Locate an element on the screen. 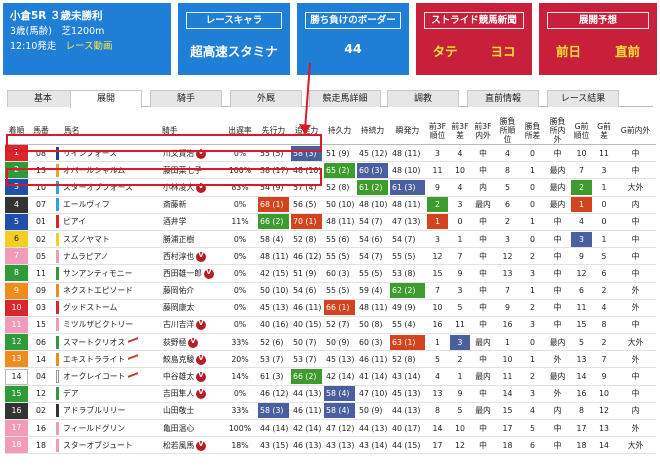 The width and height of the screenshot is (660, 469). horse-name: グッドストーム is located at coordinates (90, 307).